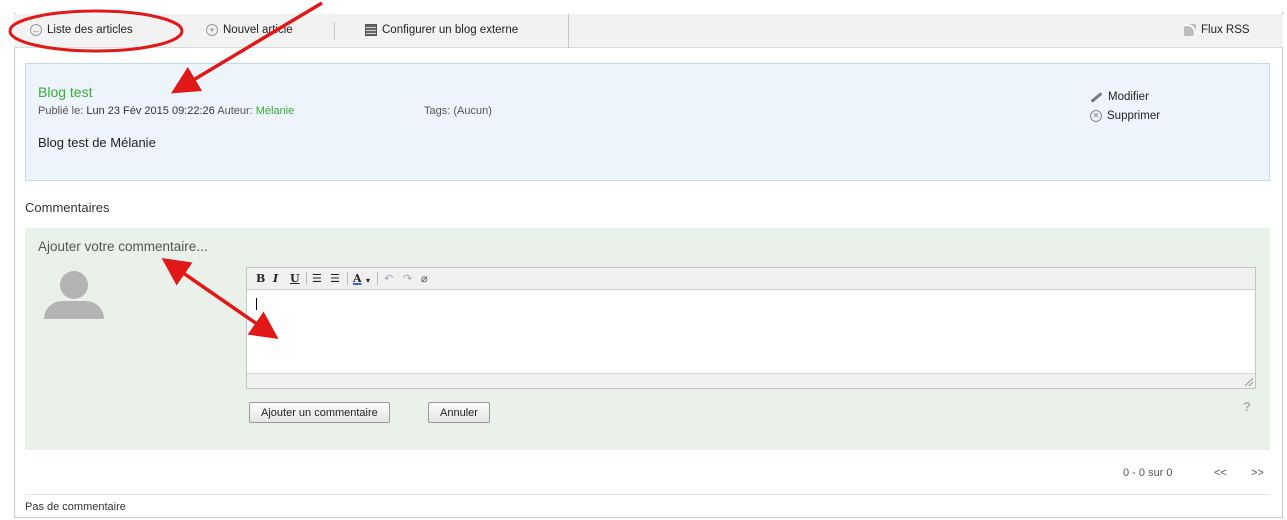 The height and width of the screenshot is (520, 1287). I want to click on edit-article-button: Modifier, so click(1119, 97).